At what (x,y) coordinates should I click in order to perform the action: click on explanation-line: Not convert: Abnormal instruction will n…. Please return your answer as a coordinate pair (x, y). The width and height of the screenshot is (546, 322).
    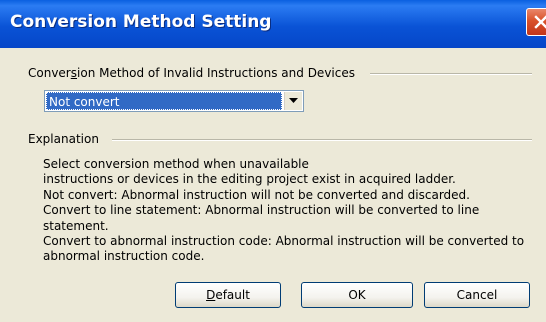
    Looking at the image, I should click on (256, 194).